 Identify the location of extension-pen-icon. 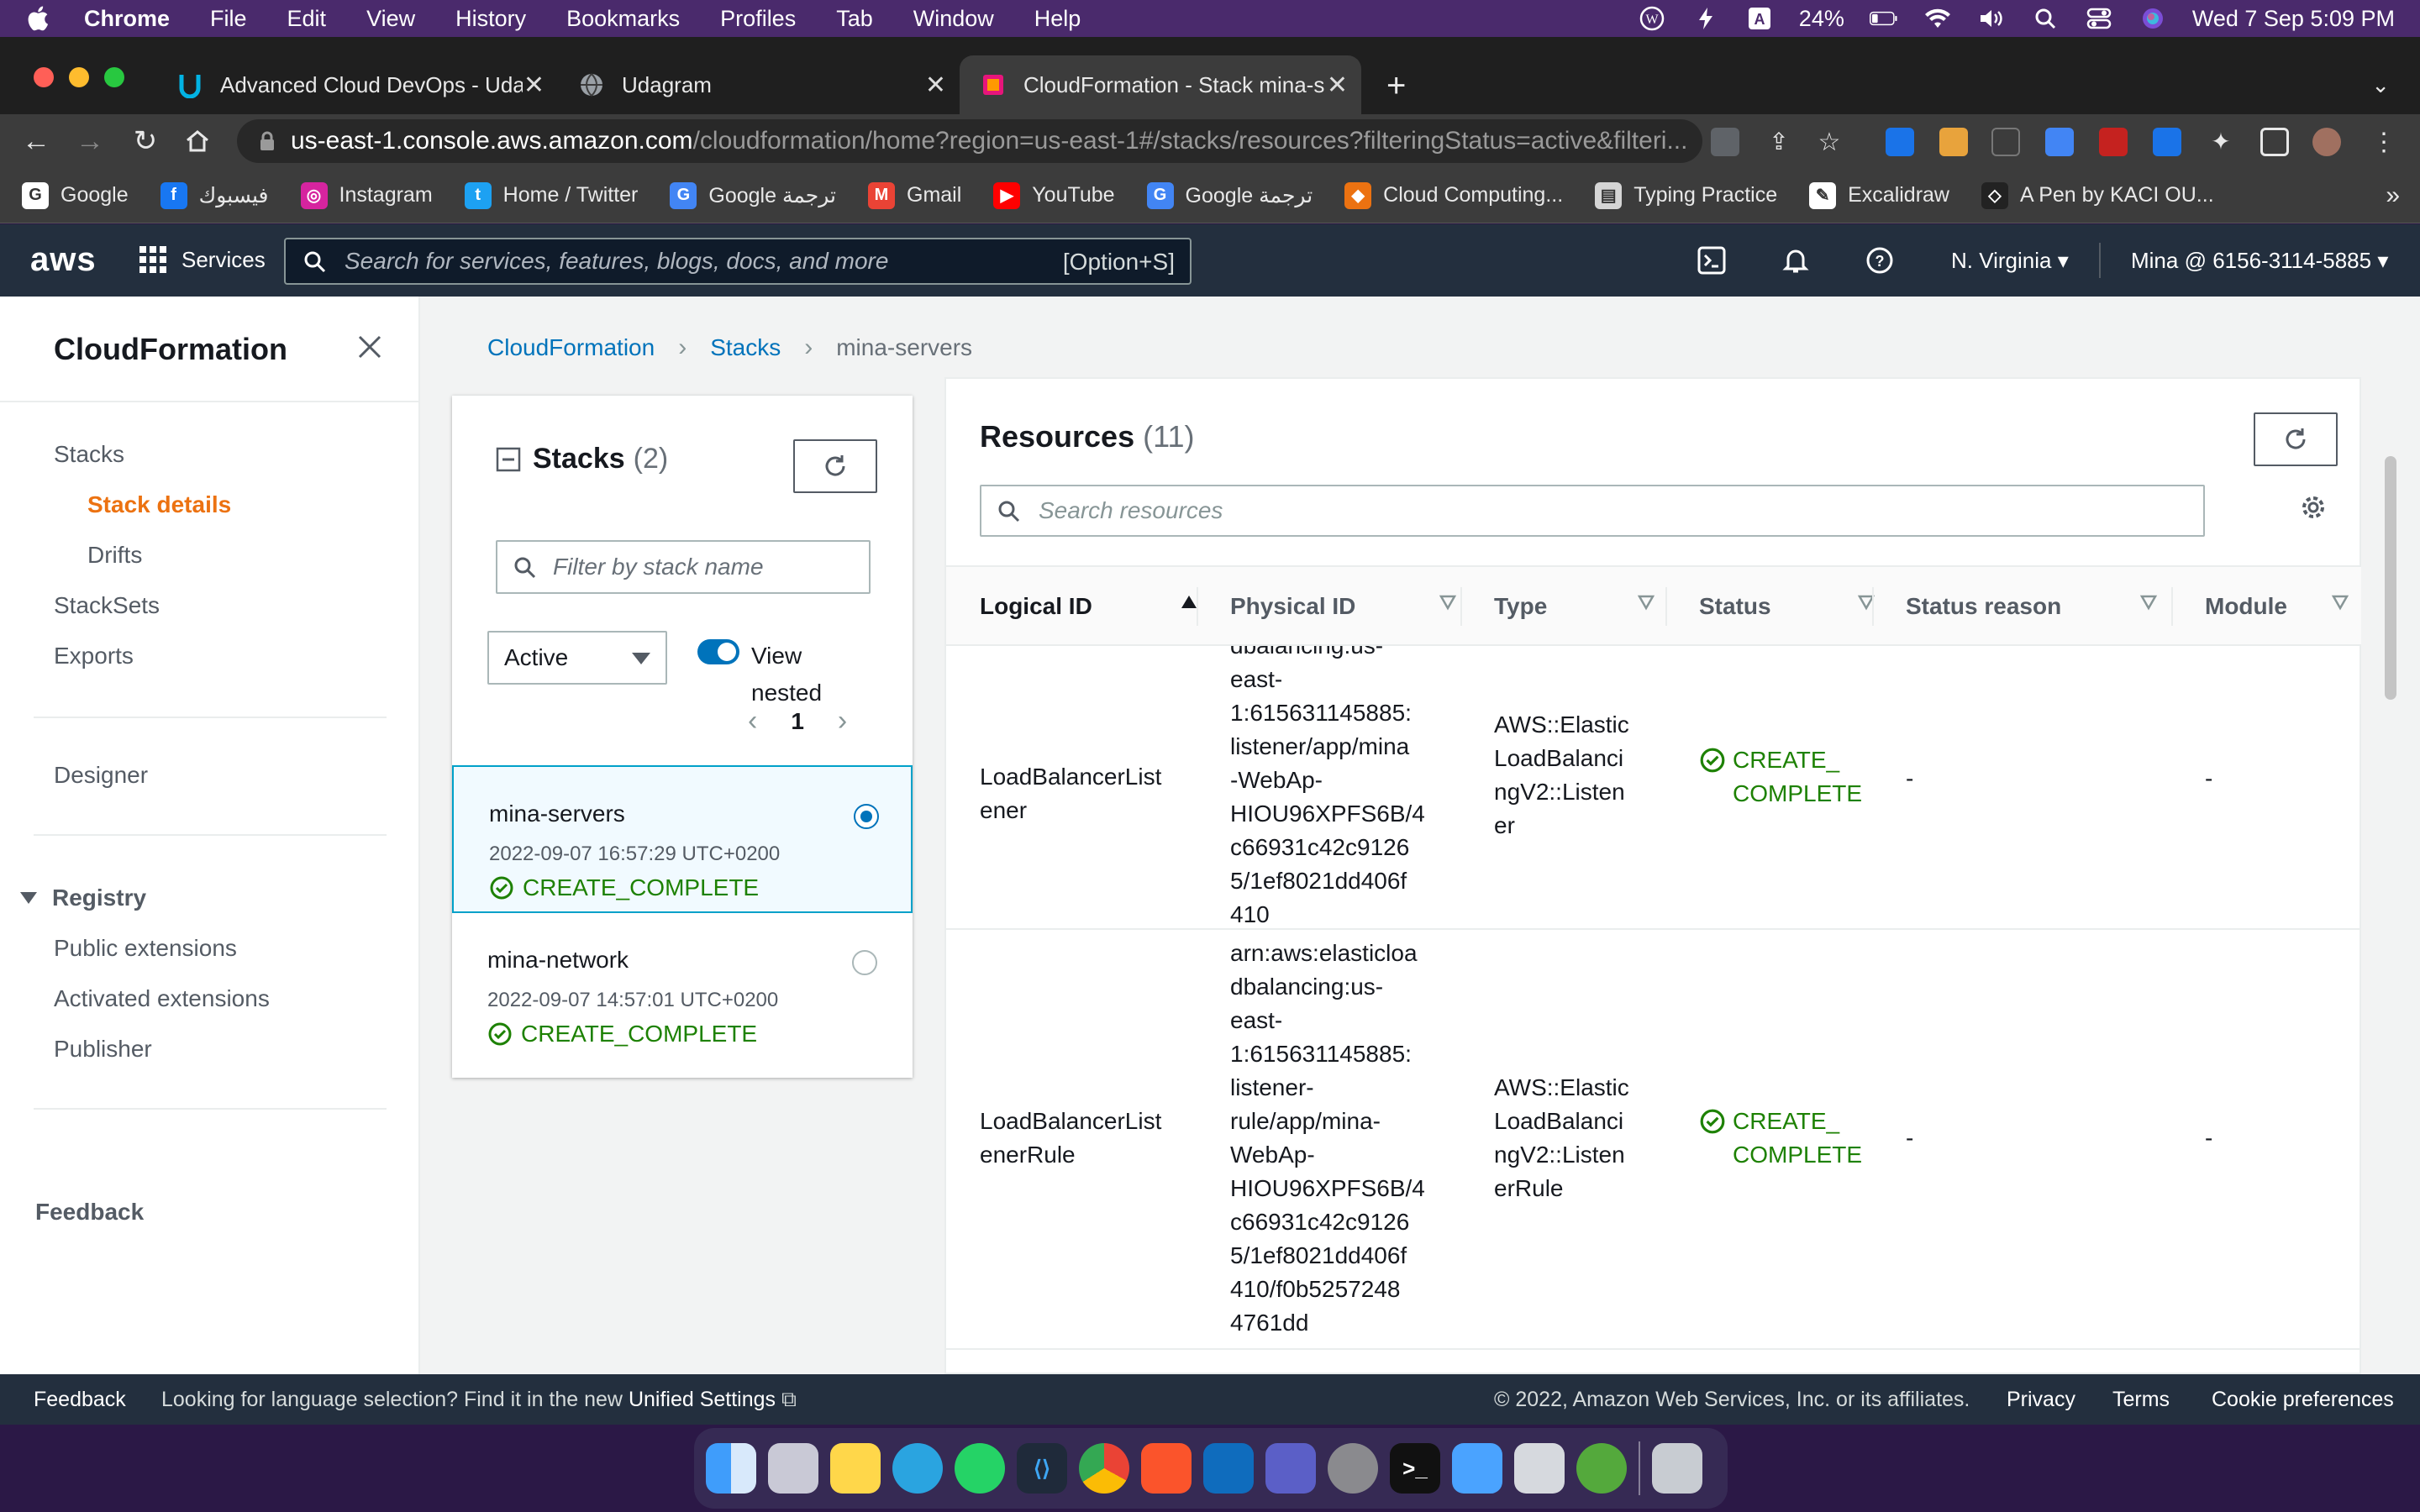
(1953, 142).